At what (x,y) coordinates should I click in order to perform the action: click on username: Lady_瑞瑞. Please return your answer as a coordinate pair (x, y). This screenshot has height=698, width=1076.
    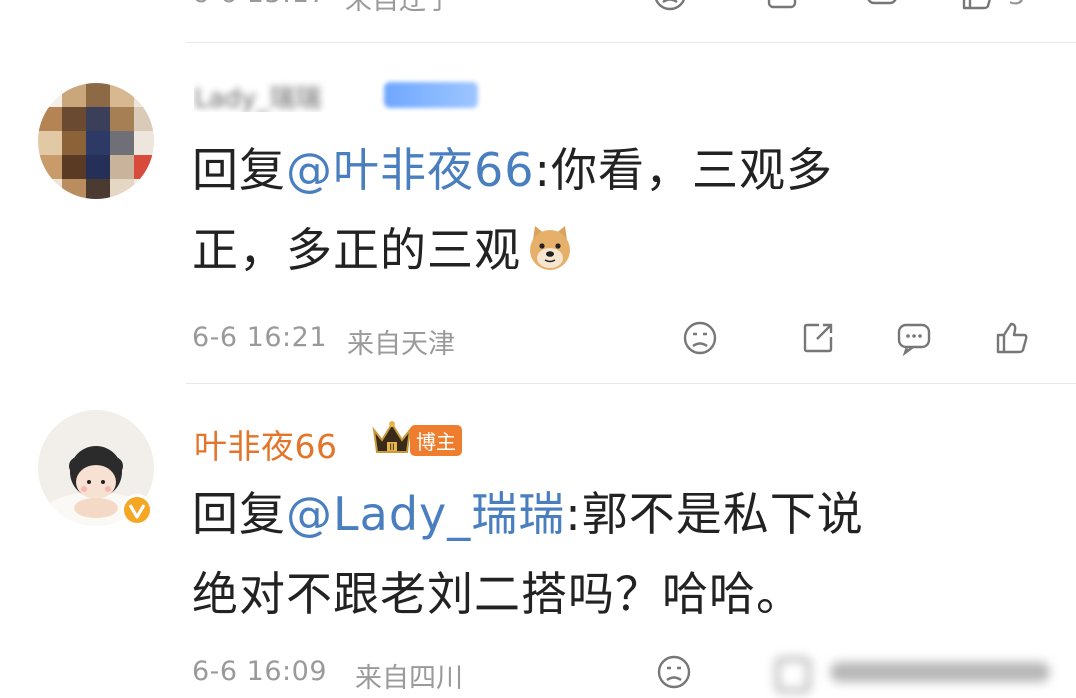
    Looking at the image, I should click on (284, 95).